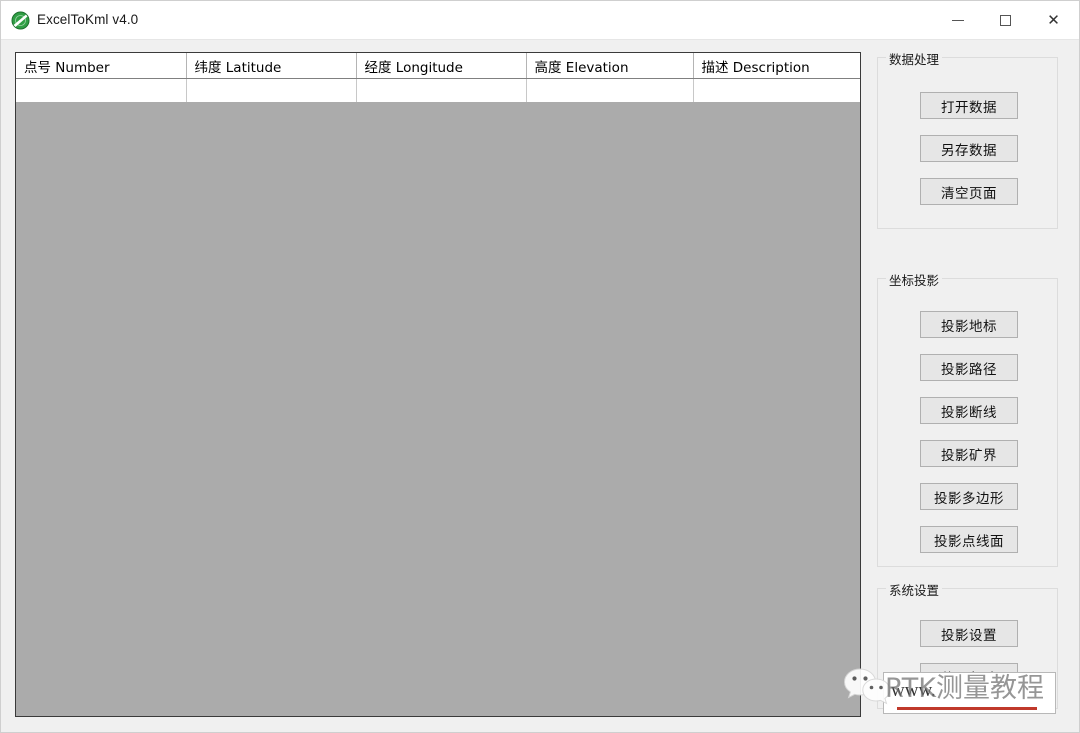  I want to click on table-row, so click(438, 90).